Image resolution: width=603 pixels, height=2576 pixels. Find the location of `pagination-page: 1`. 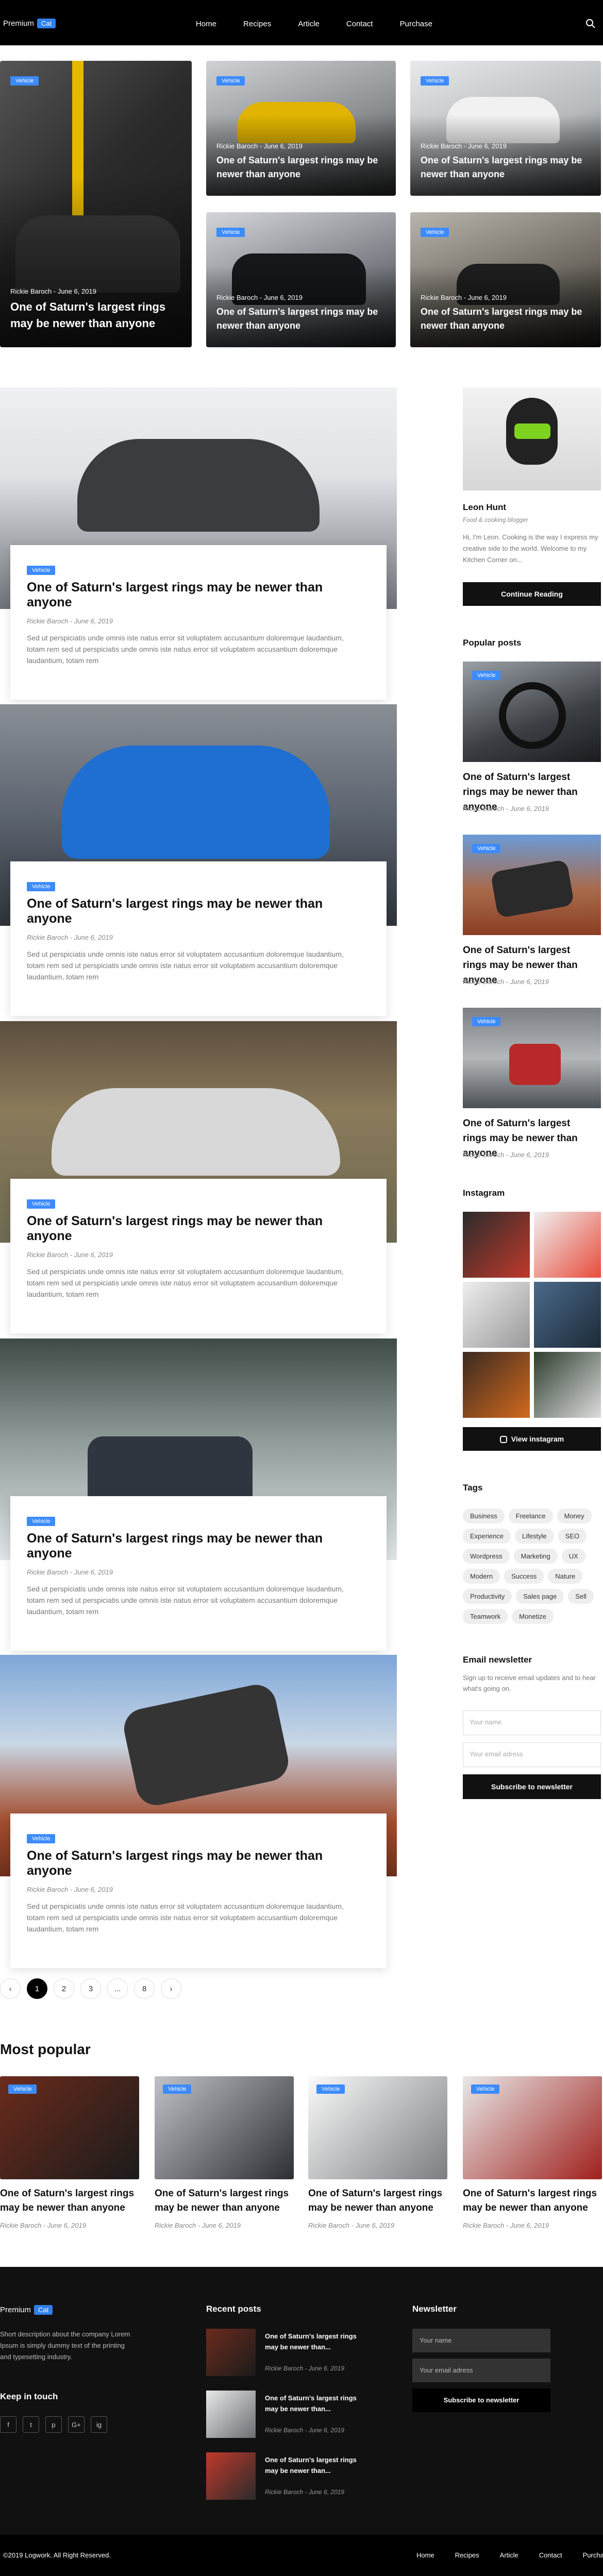

pagination-page: 1 is located at coordinates (37, 1988).